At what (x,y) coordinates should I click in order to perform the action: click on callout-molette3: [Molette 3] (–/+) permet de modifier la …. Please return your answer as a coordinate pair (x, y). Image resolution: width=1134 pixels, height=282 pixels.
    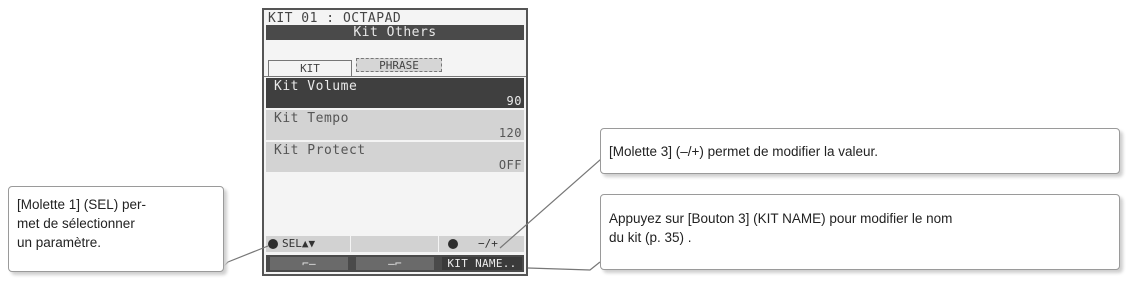
    Looking at the image, I should click on (860, 151).